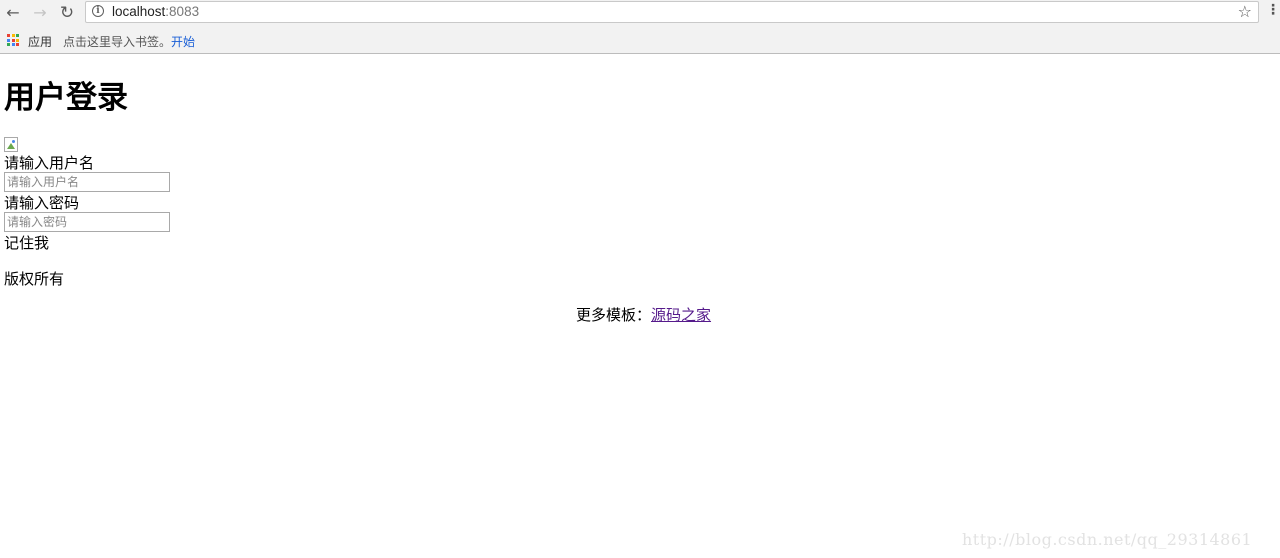 This screenshot has height=558, width=1280. I want to click on username-label: 请输入用户名, so click(49, 163).